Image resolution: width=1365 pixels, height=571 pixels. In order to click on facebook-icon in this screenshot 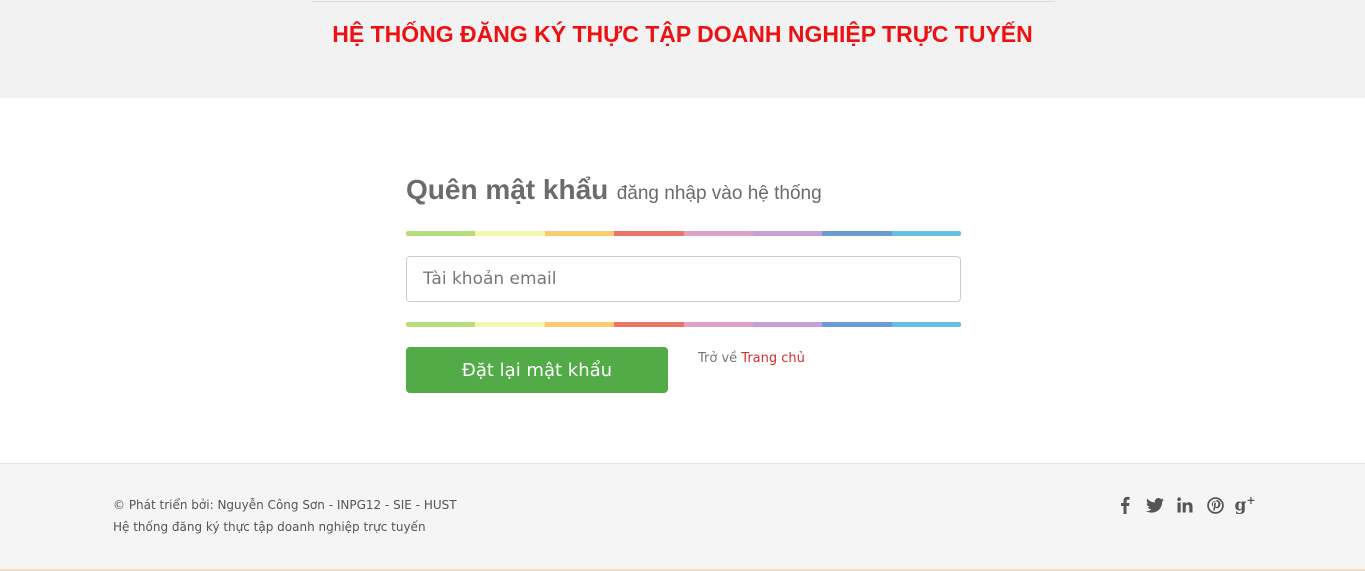, I will do `click(1125, 505)`.